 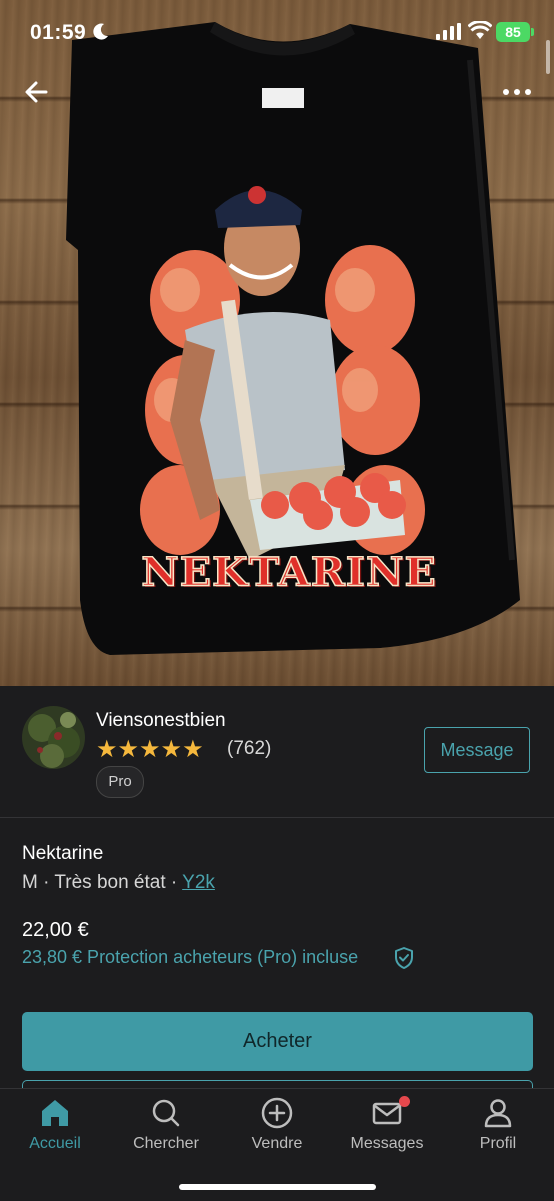 I want to click on item-condition: Très bon état, so click(x=110, y=882).